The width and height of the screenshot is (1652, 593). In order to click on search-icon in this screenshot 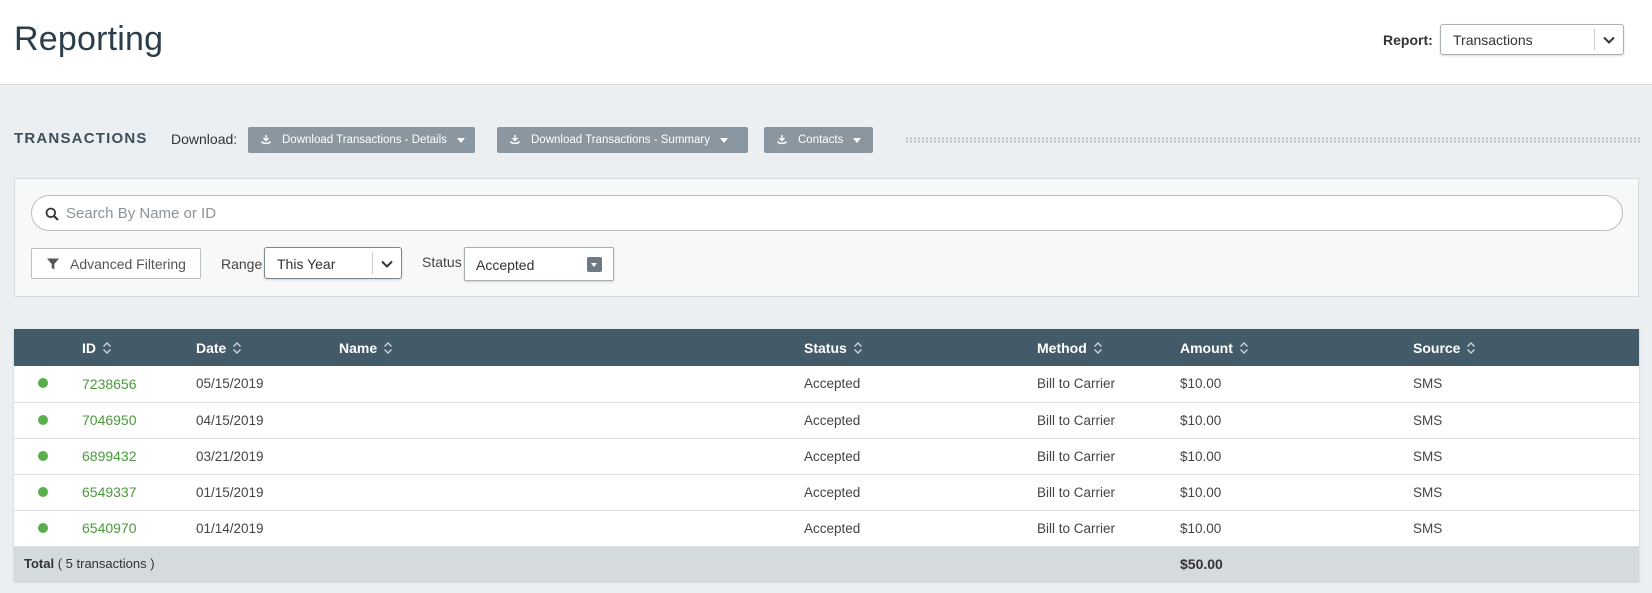, I will do `click(52, 214)`.